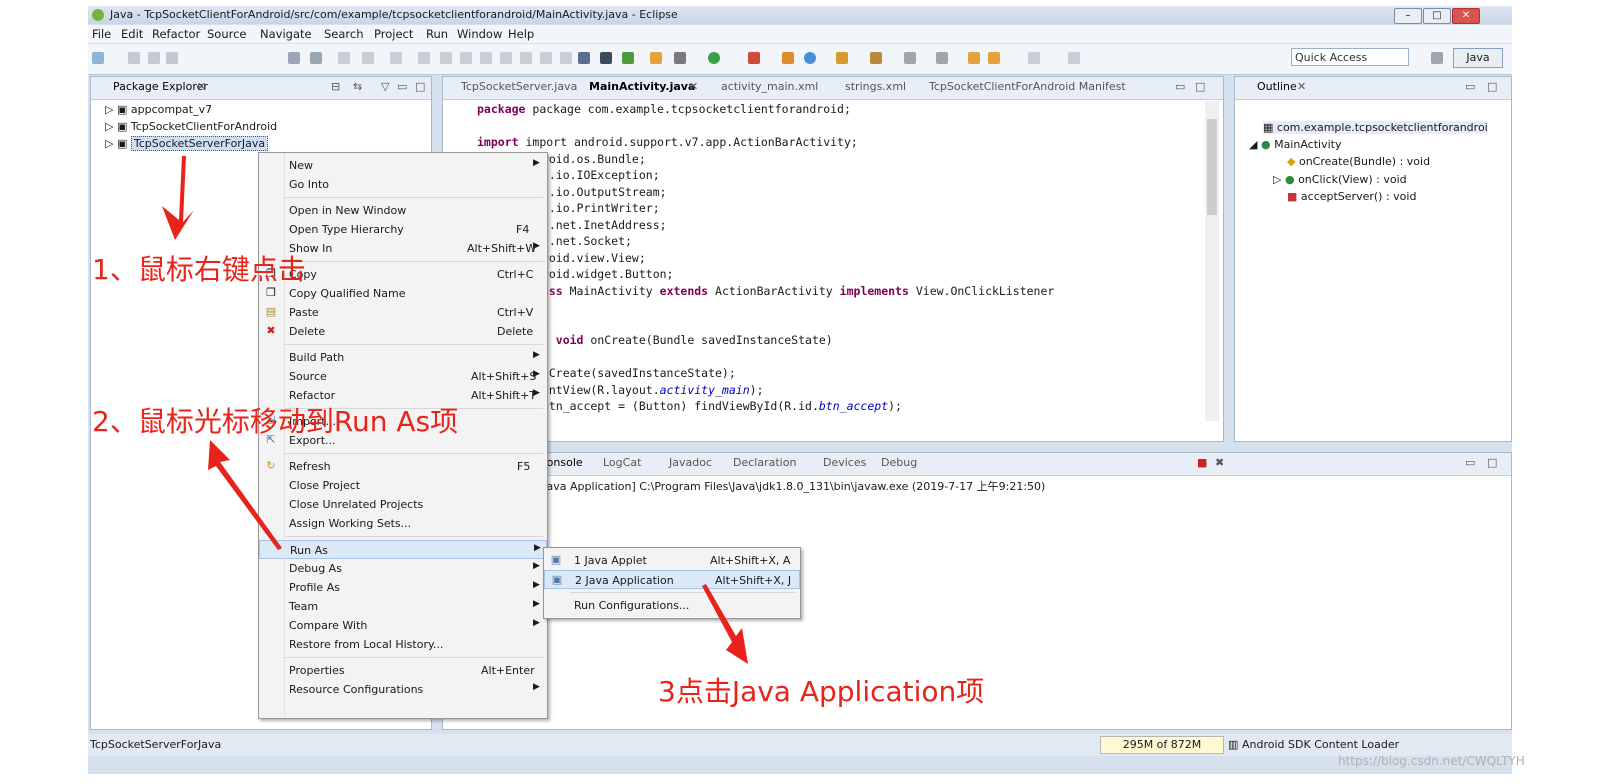 This screenshot has width=1600, height=784. What do you see at coordinates (1431, 761) in the screenshot?
I see `watermark: https://blog.csdn.net/CWQLTYH` at bounding box center [1431, 761].